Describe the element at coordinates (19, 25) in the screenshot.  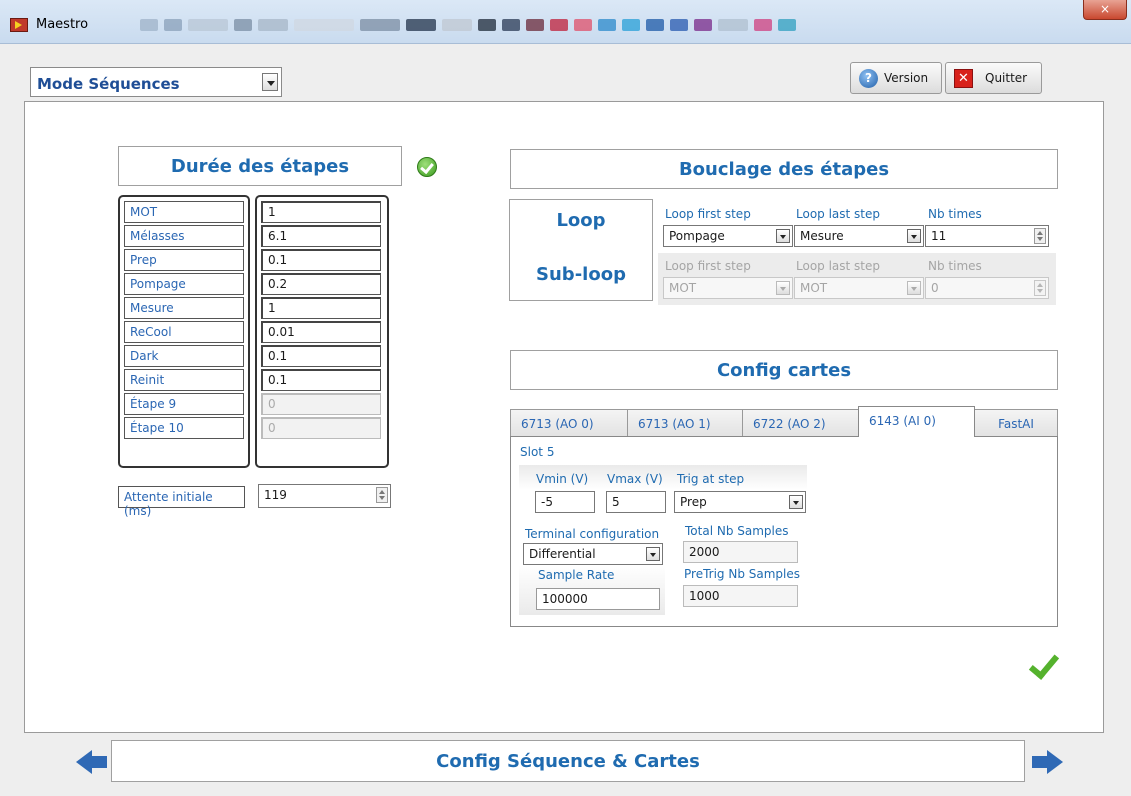
I see `app-icon` at that location.